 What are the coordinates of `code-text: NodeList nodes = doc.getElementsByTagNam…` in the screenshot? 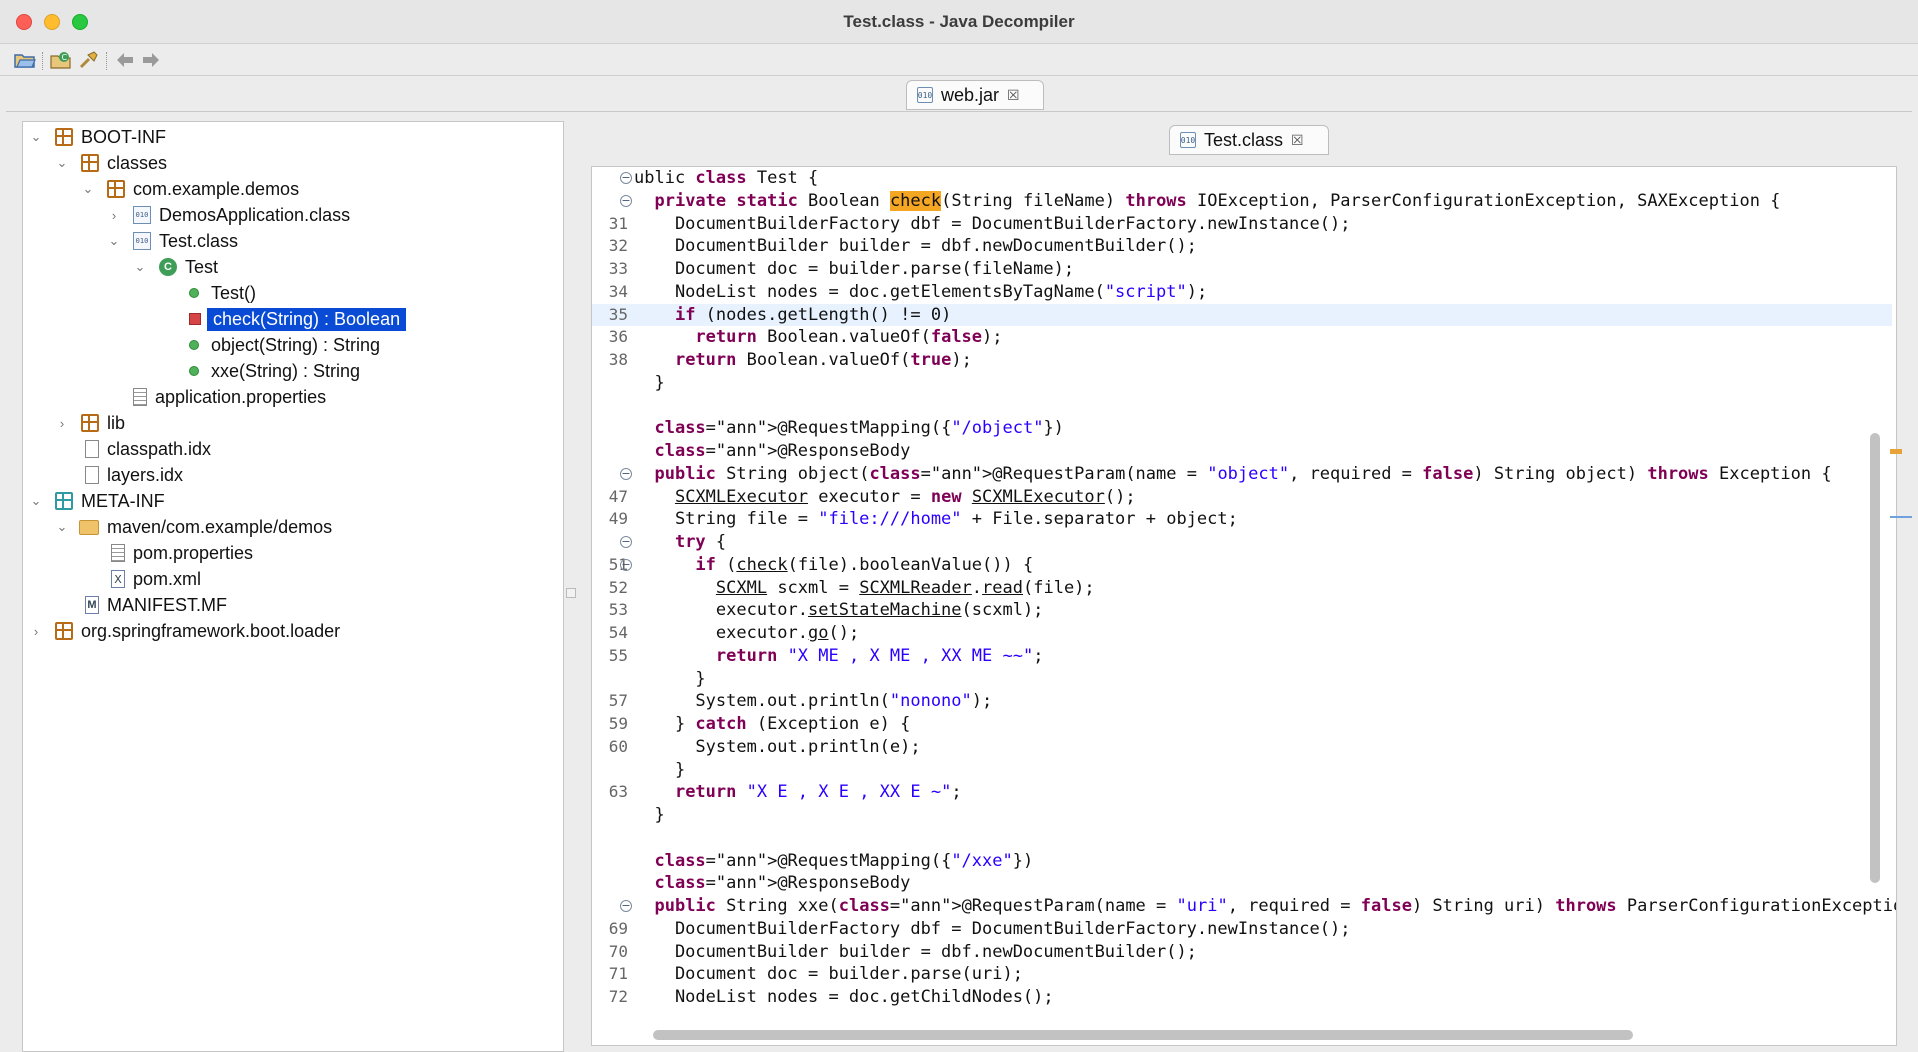 It's located at (921, 291).